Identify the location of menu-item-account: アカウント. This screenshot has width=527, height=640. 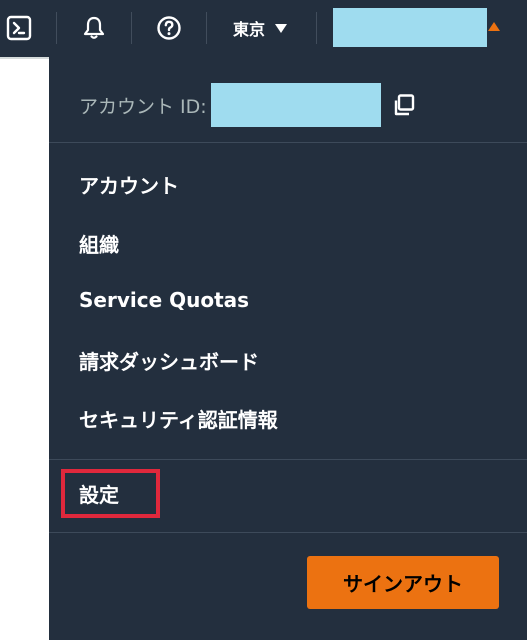
(129, 184).